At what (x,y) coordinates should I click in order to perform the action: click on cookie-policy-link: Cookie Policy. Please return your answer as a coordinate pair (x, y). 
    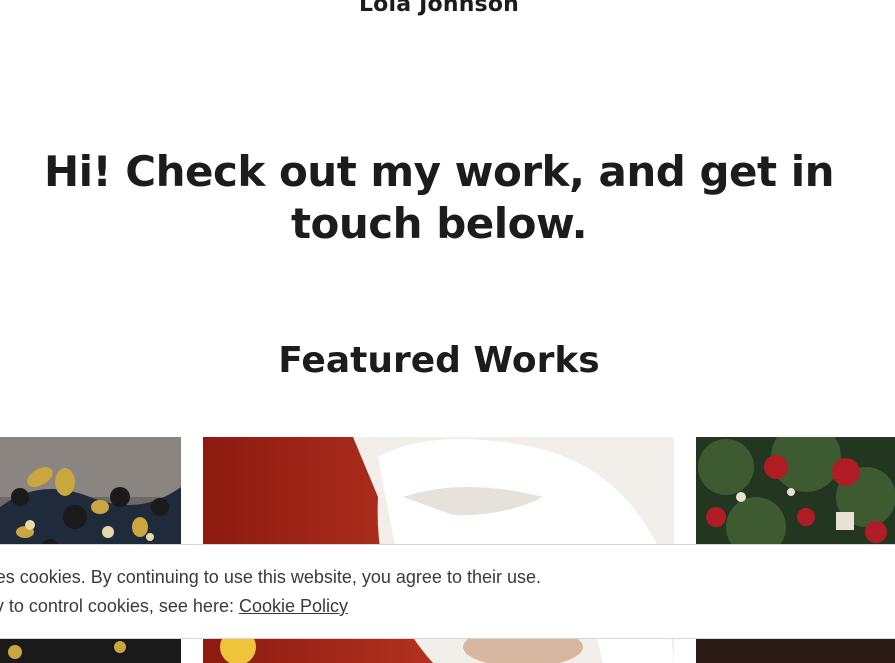
    Looking at the image, I should click on (293, 606).